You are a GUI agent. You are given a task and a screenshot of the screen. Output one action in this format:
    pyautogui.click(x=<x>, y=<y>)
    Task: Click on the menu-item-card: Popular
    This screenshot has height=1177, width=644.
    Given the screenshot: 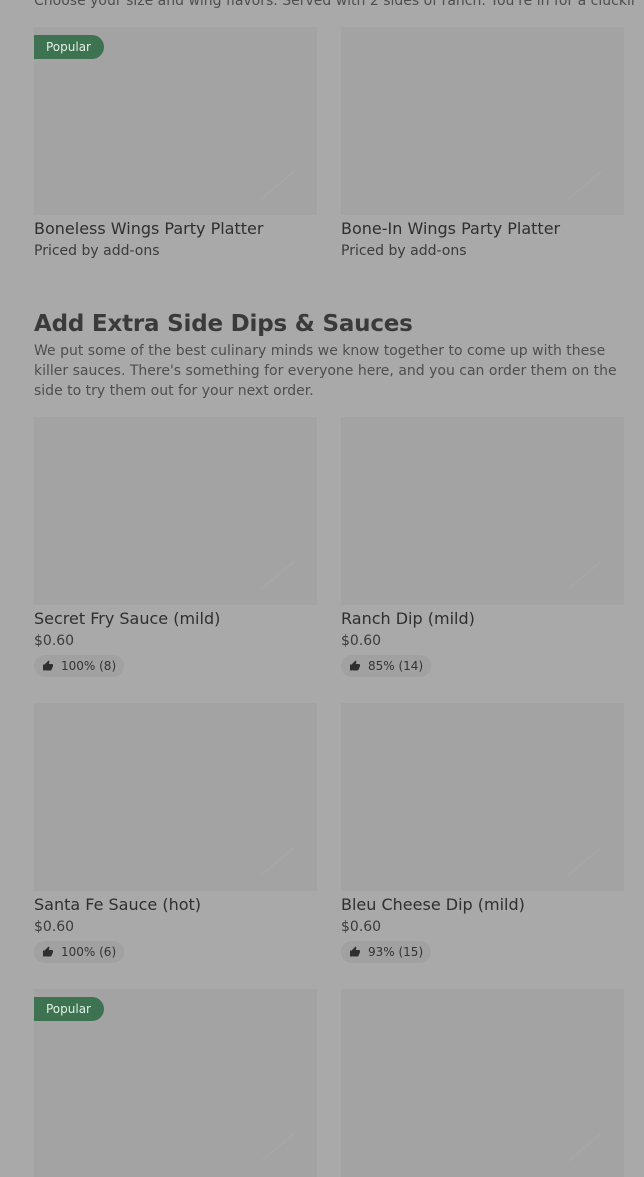 What is the action you would take?
    pyautogui.click(x=175, y=1083)
    